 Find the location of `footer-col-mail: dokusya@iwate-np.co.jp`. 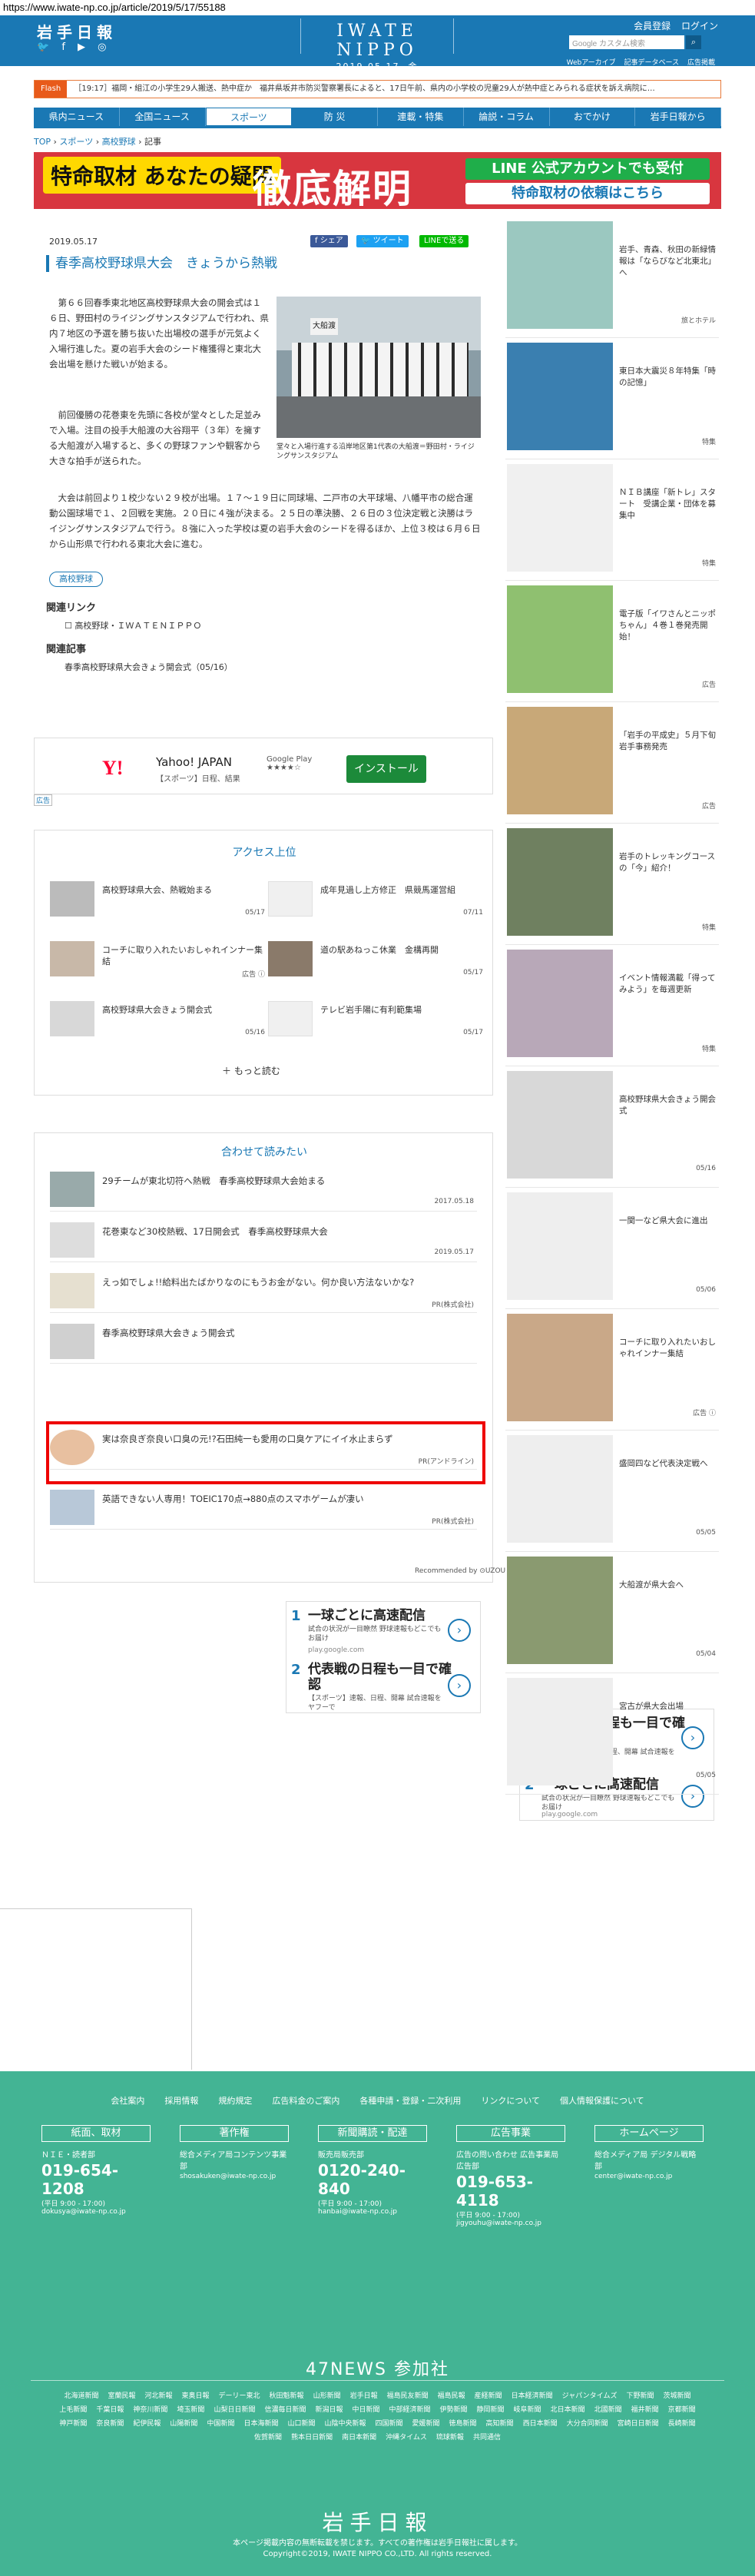

footer-col-mail: dokusya@iwate-np.co.jp is located at coordinates (96, 2212).